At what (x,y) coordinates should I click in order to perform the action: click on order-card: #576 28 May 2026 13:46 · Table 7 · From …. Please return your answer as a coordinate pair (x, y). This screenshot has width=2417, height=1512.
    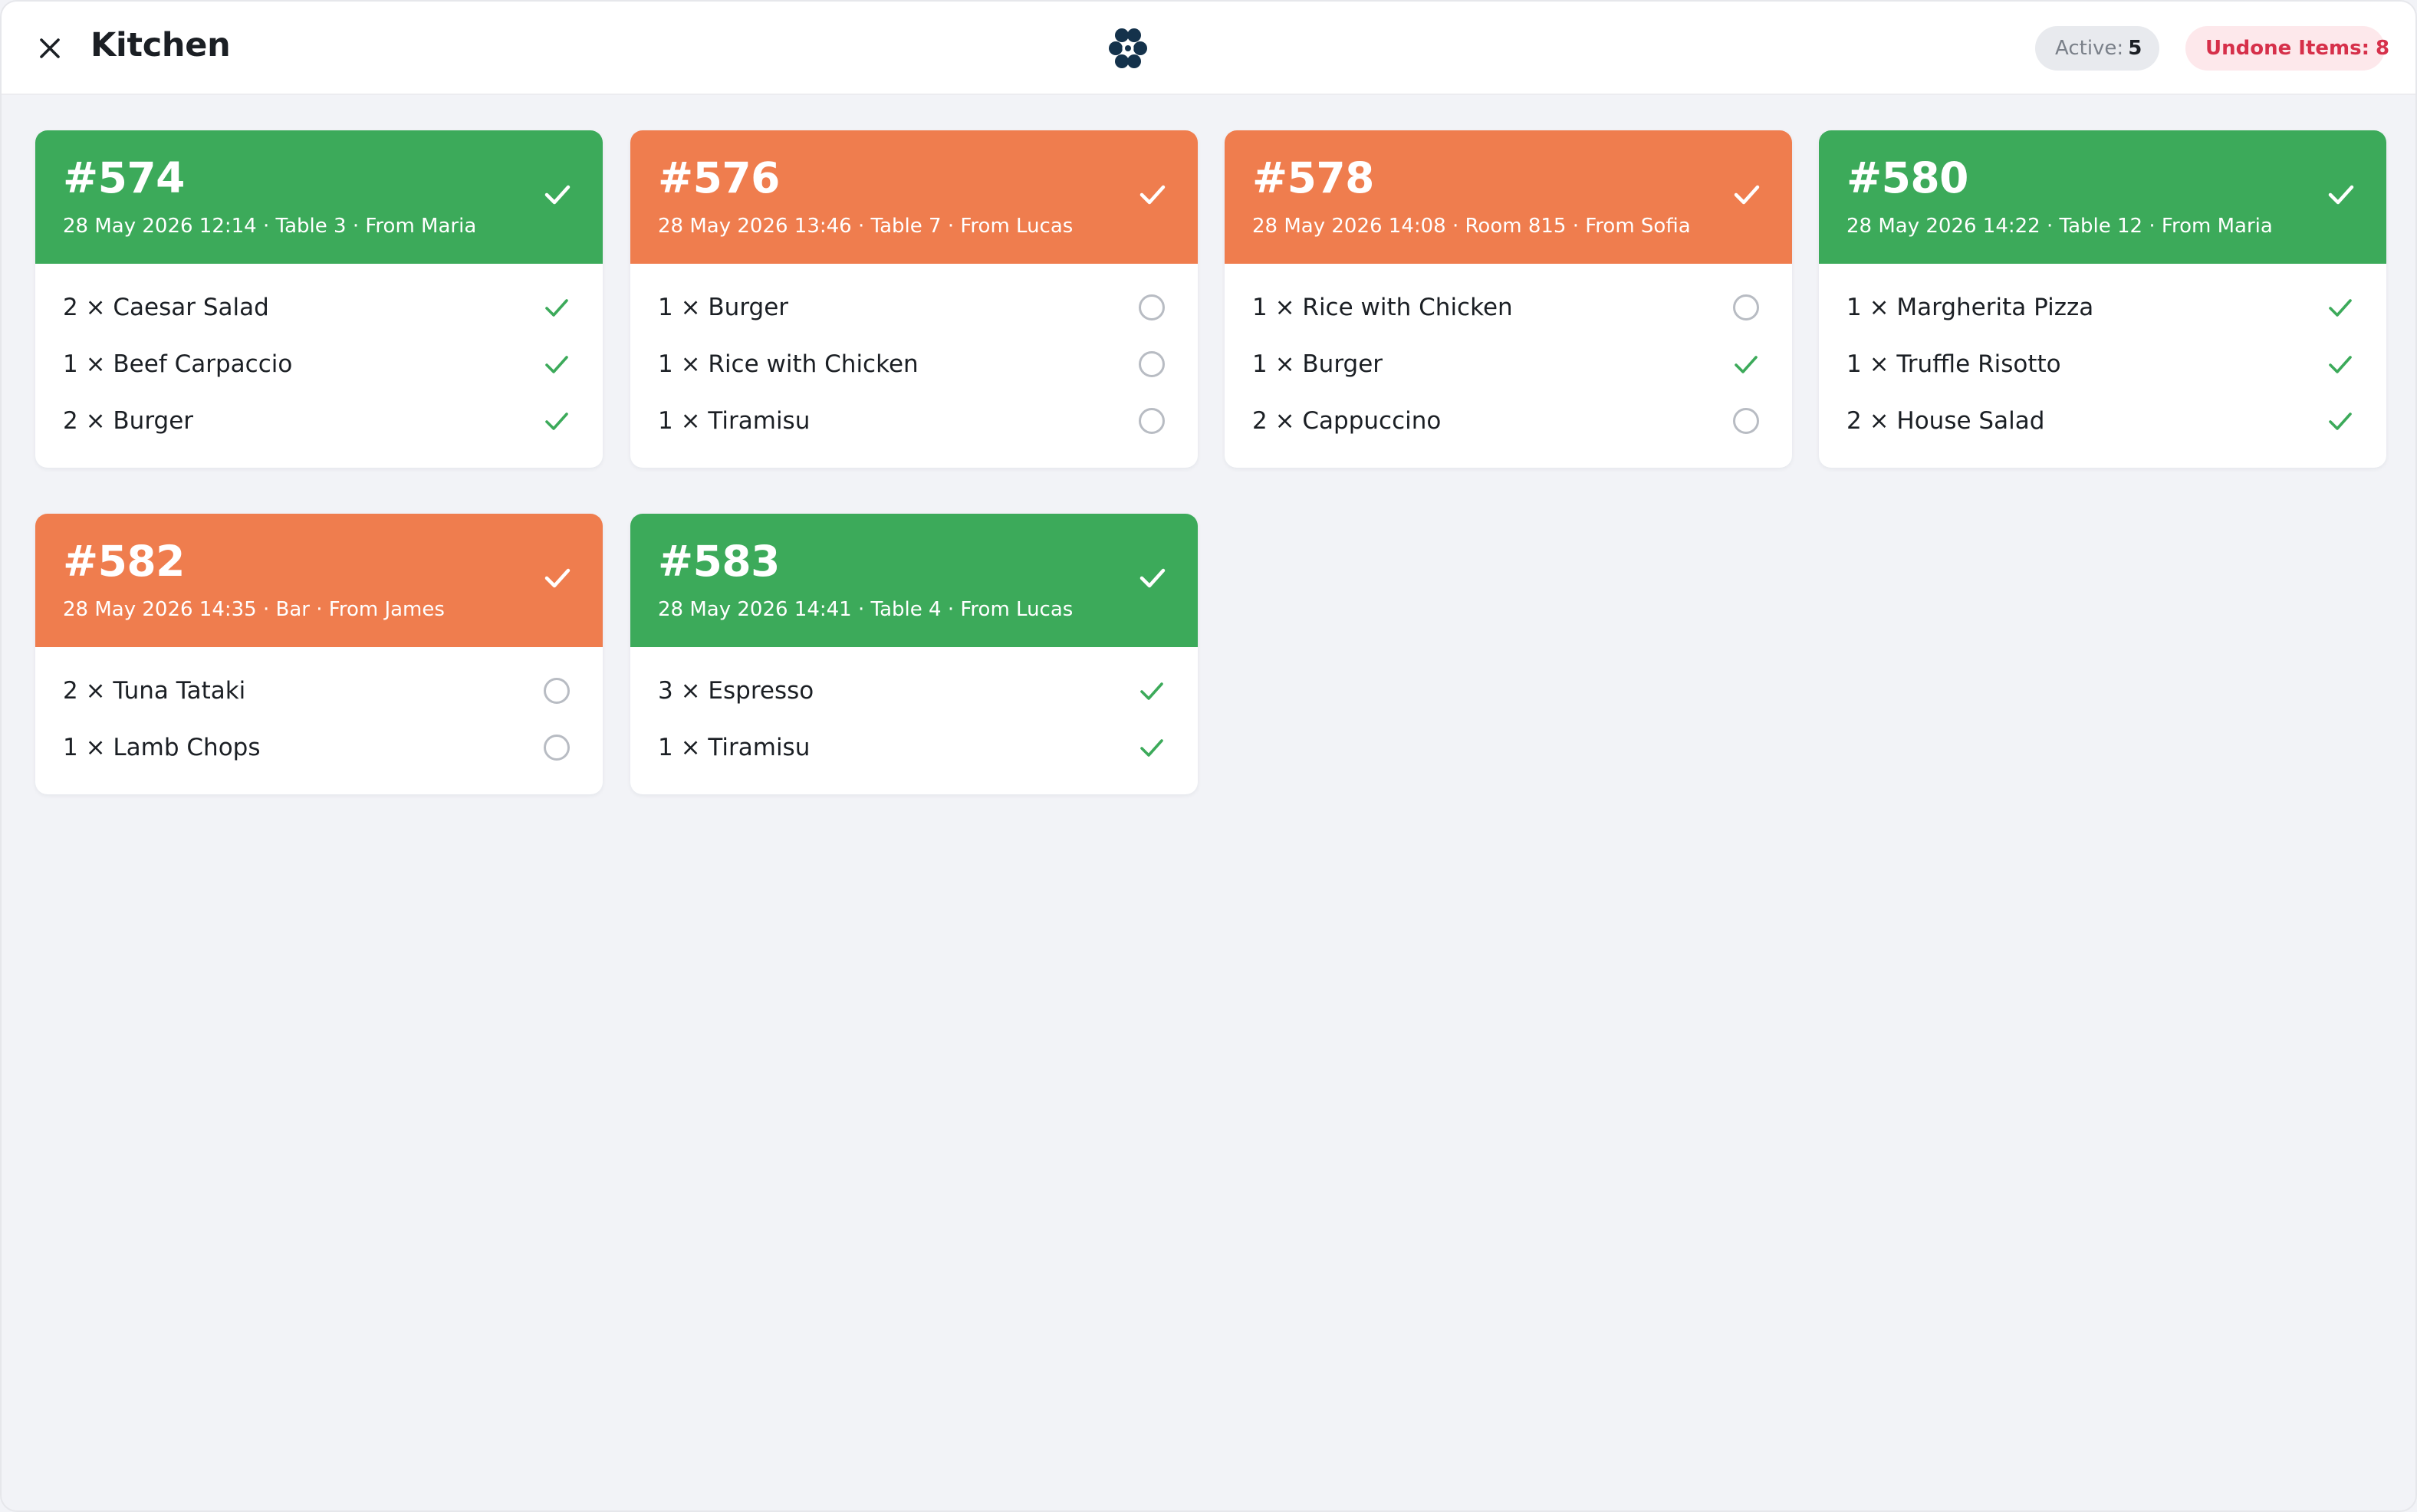
    Looking at the image, I should click on (914, 299).